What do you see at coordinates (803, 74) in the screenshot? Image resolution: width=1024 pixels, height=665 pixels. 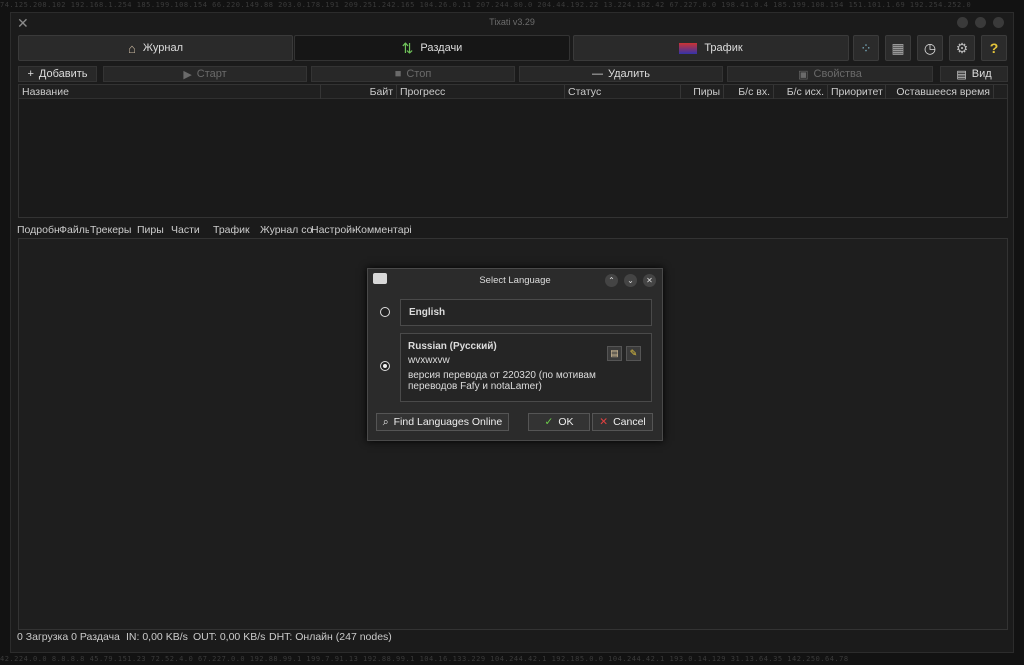 I see `properties-icon: ▣` at bounding box center [803, 74].